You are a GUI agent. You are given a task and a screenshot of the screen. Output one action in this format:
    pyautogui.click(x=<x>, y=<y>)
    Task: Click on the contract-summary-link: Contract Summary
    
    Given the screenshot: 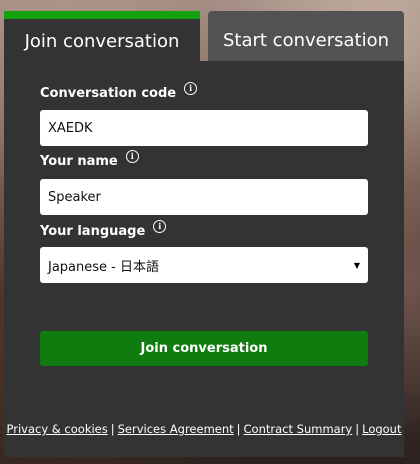 What is the action you would take?
    pyautogui.click(x=298, y=429)
    